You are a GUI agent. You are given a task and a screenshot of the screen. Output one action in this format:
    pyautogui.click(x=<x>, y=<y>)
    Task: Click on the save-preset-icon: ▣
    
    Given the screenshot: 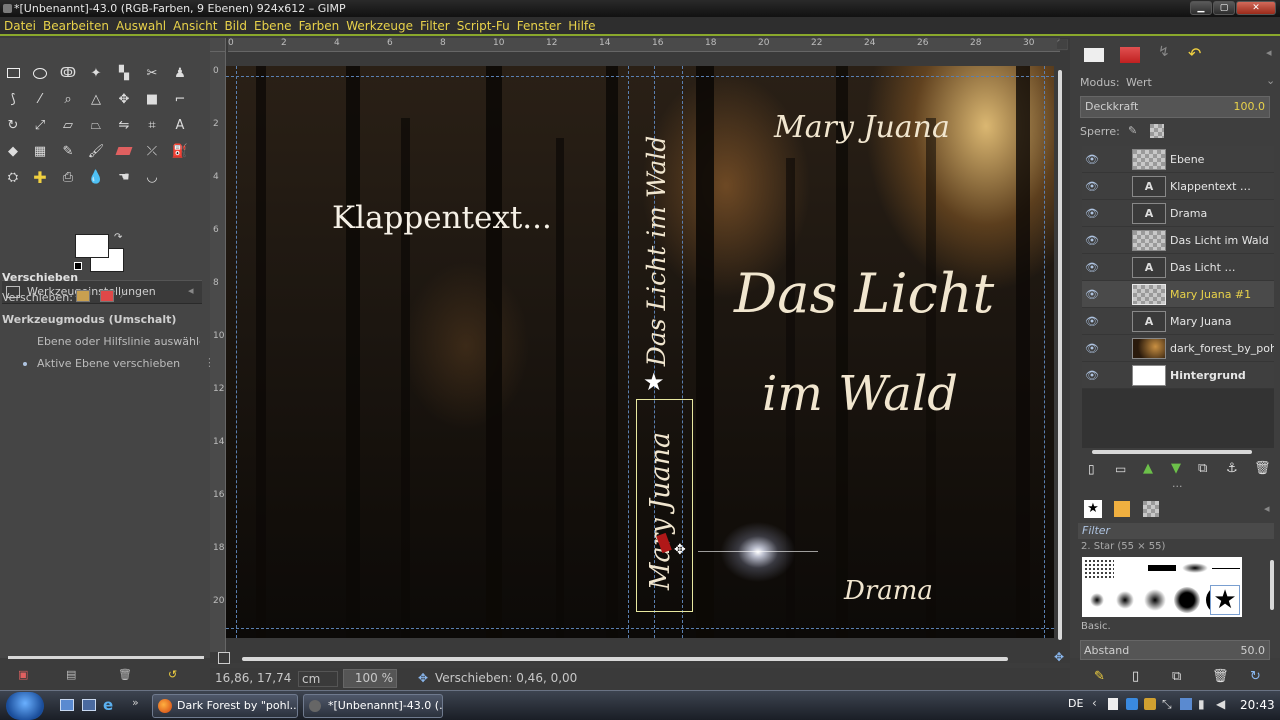 What is the action you would take?
    pyautogui.click(x=23, y=674)
    